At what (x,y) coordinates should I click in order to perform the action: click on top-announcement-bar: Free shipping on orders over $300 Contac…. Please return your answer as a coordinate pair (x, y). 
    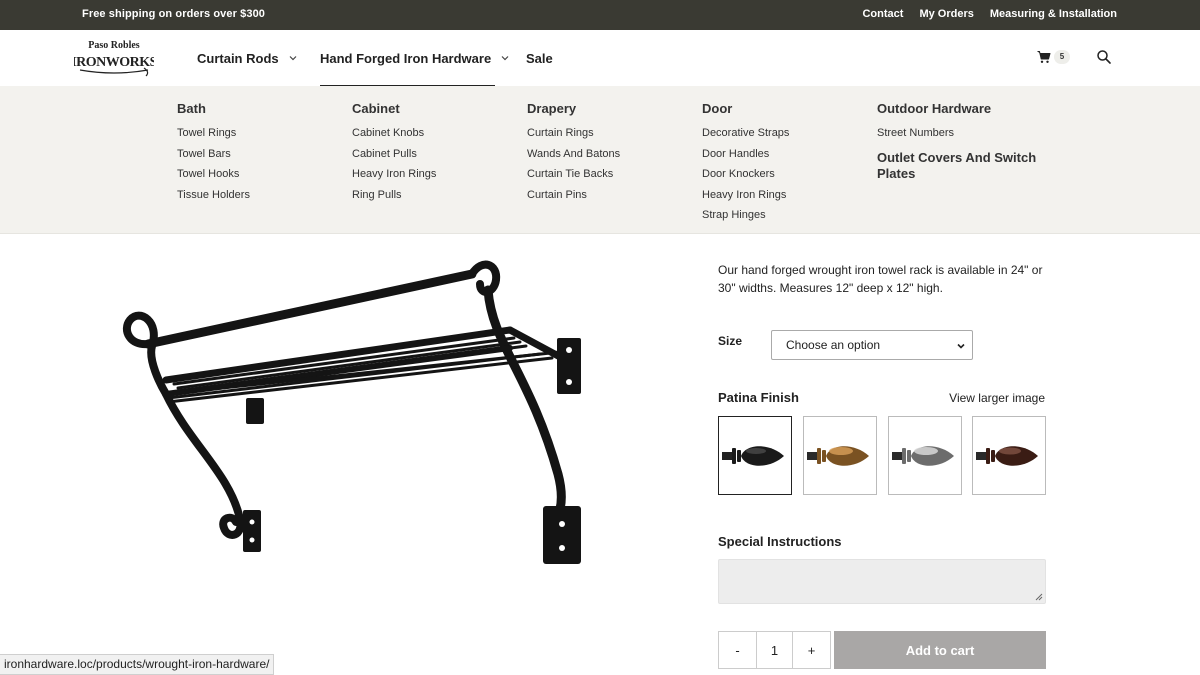
    Looking at the image, I should click on (600, 15).